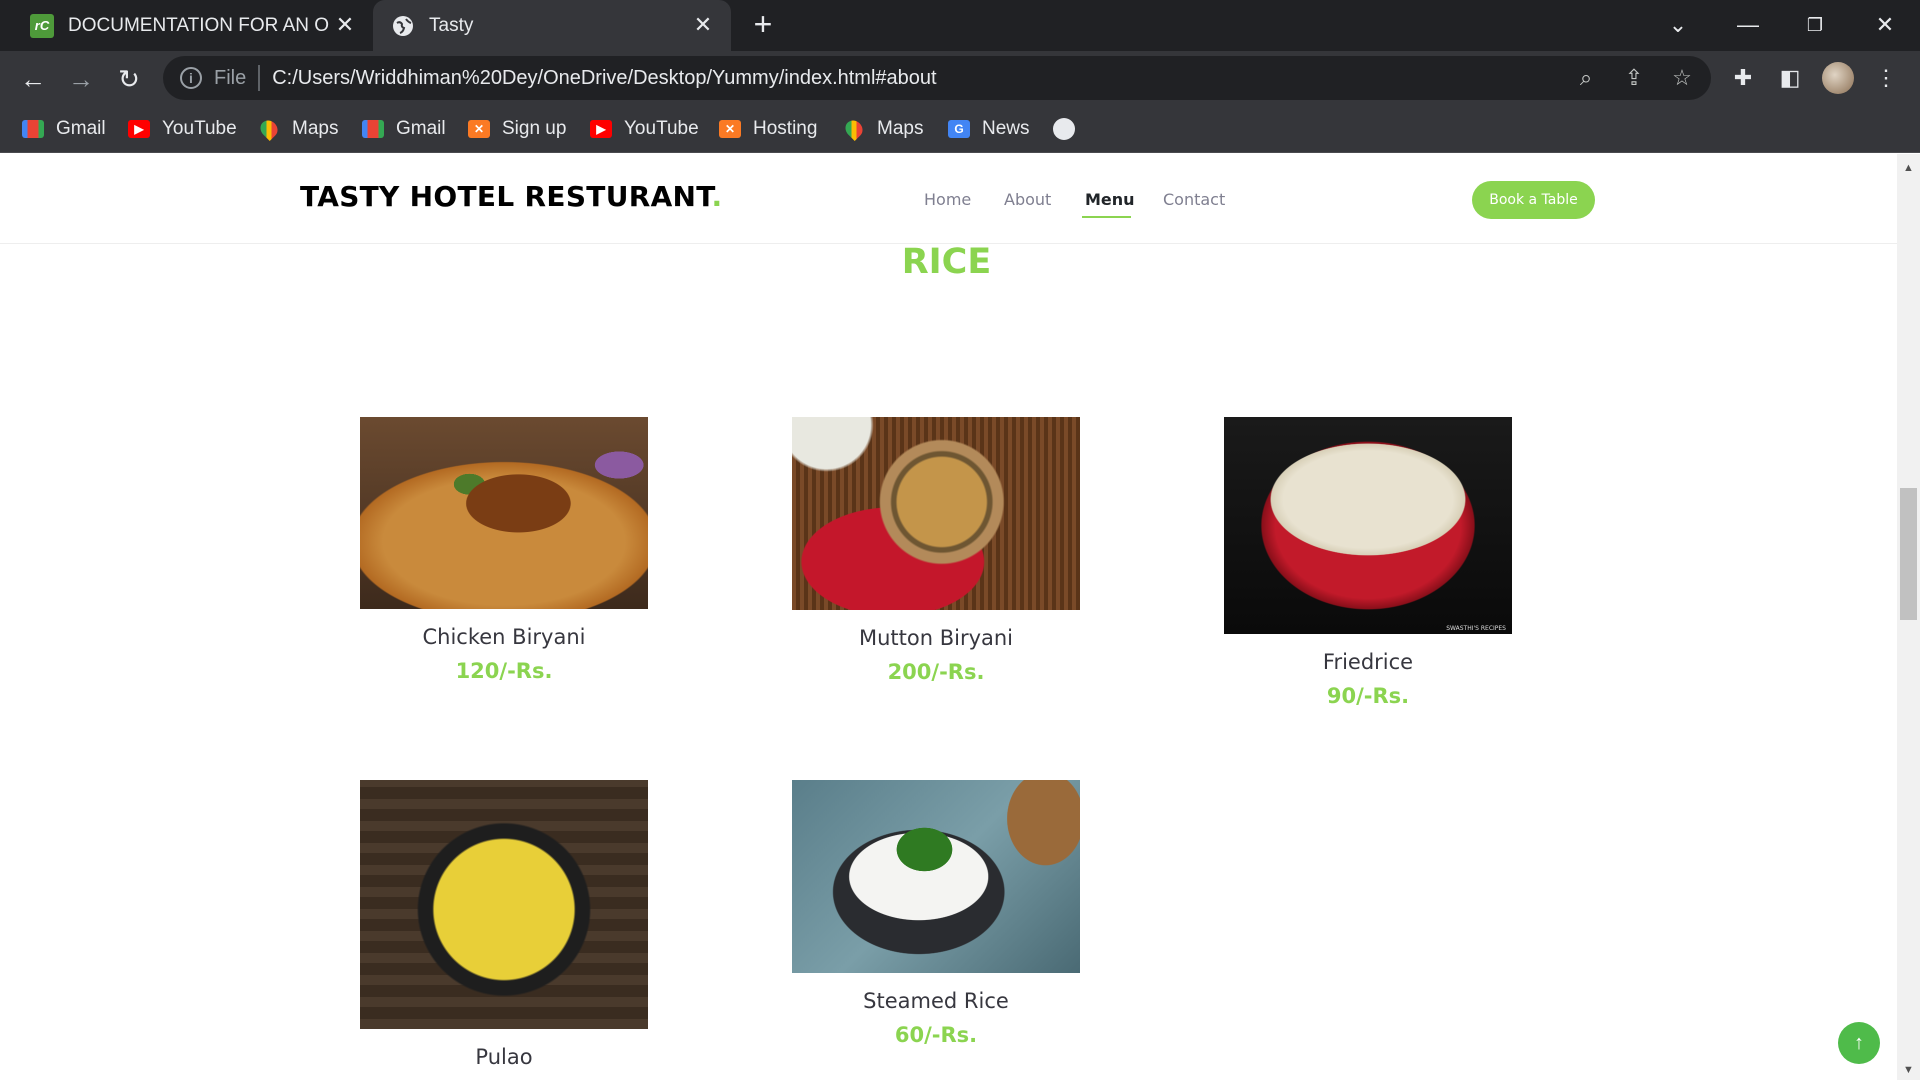 This screenshot has width=1920, height=1080. Describe the element at coordinates (506, 196) in the screenshot. I see `logo-text: TASTY HOTEL RESTURANT` at that location.